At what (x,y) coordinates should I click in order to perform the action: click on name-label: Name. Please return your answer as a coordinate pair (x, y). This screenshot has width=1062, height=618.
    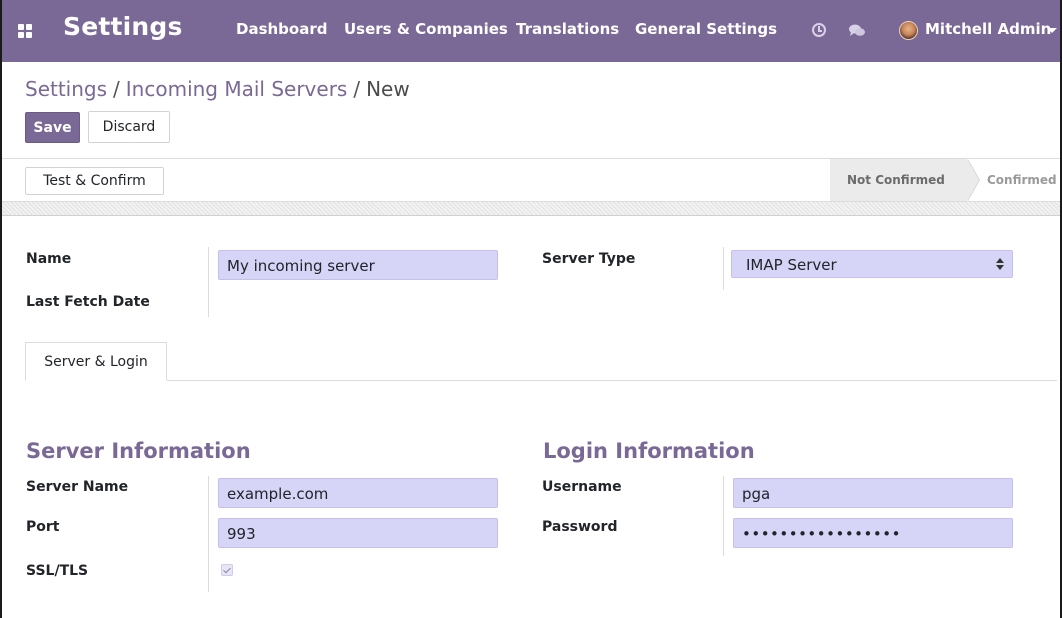
    Looking at the image, I should click on (49, 259).